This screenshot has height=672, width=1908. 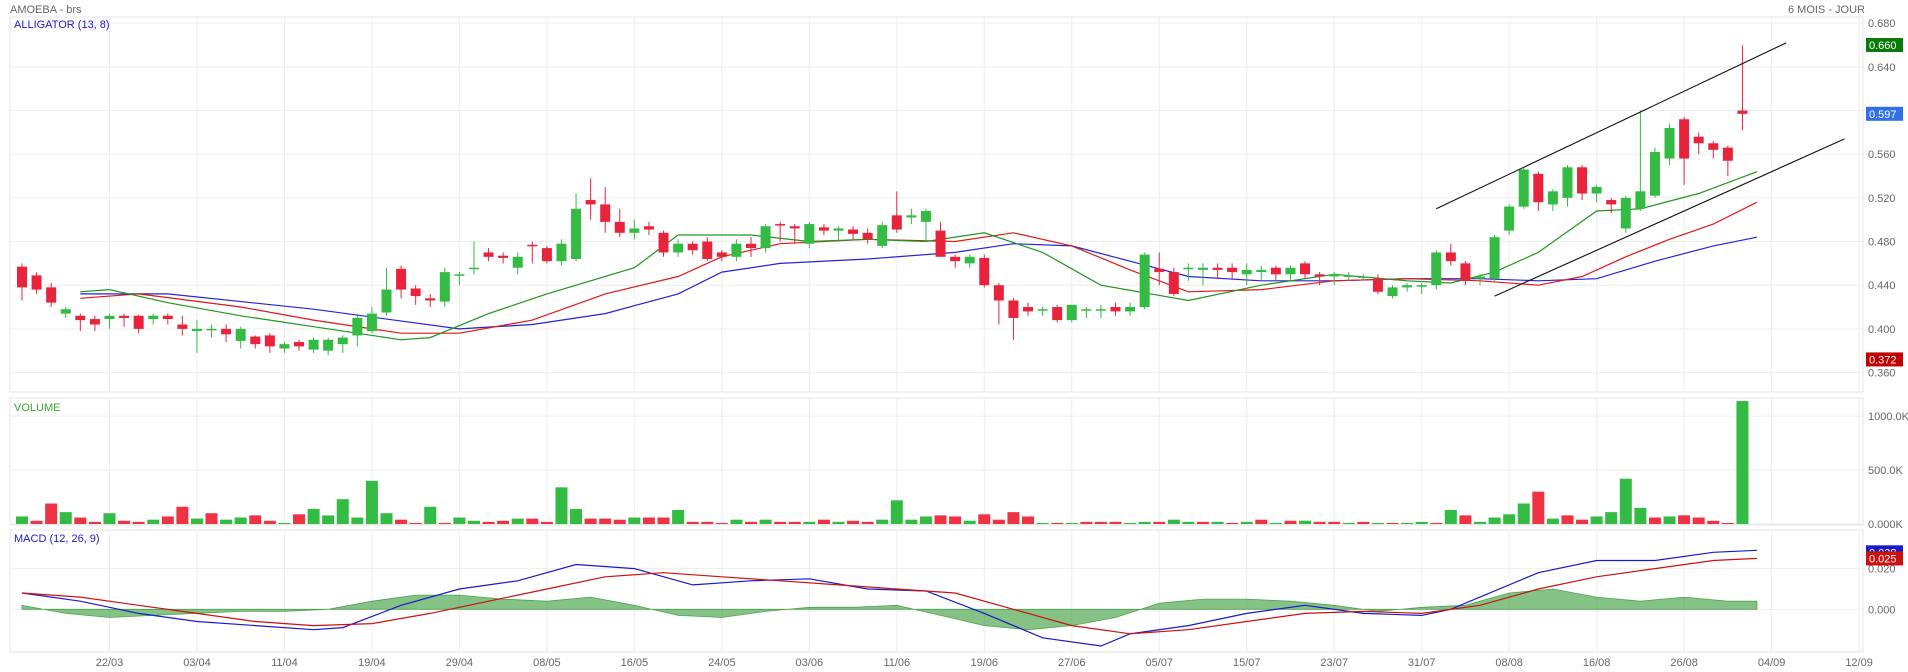 What do you see at coordinates (1886, 525) in the screenshot?
I see `volume-y-tick-label: 0.000K` at bounding box center [1886, 525].